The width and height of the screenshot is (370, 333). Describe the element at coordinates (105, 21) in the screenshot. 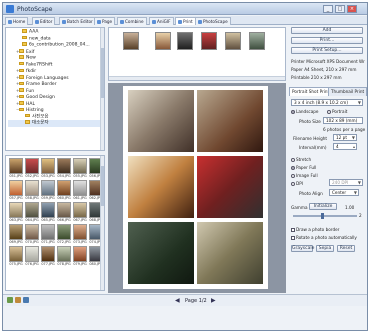

I see `tab-page: Page` at that location.